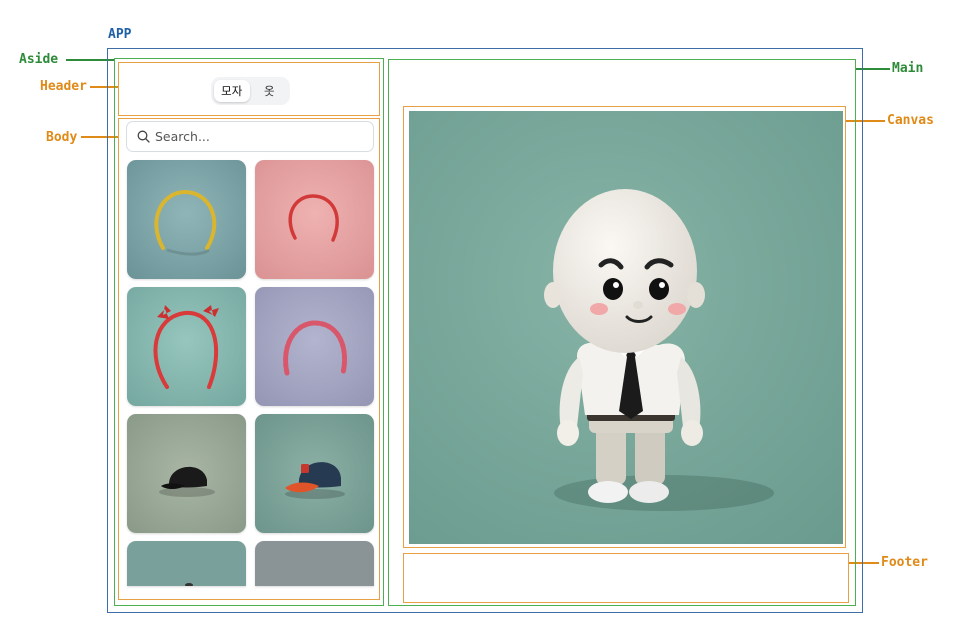 The width and height of the screenshot is (956, 634). Describe the element at coordinates (908, 68) in the screenshot. I see `main-label: Main` at that location.